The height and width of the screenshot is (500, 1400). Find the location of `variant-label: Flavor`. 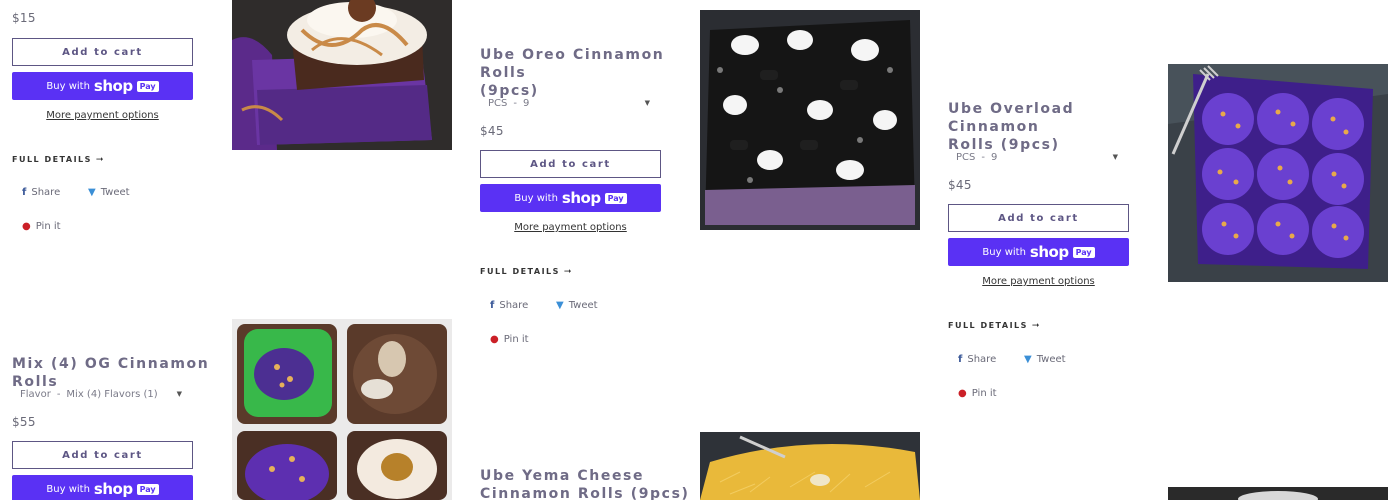

variant-label: Flavor is located at coordinates (35, 394).